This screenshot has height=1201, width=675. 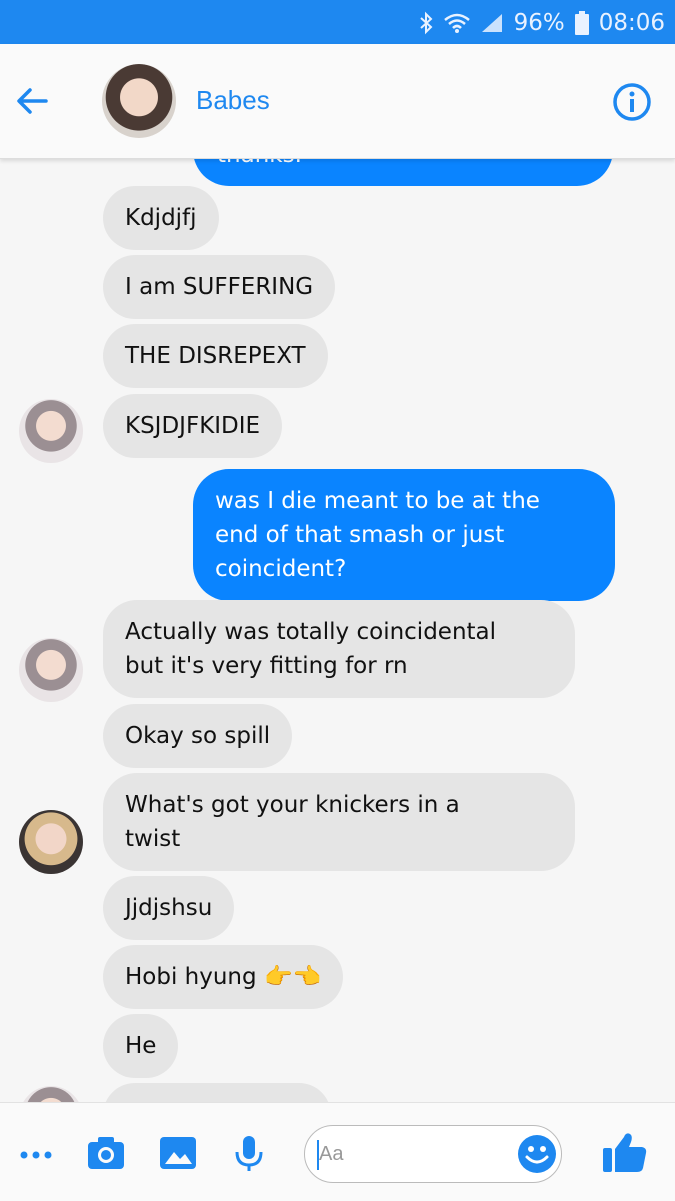 What do you see at coordinates (292, 977) in the screenshot?
I see `pointing-fingers-emoji: 👉👈` at bounding box center [292, 977].